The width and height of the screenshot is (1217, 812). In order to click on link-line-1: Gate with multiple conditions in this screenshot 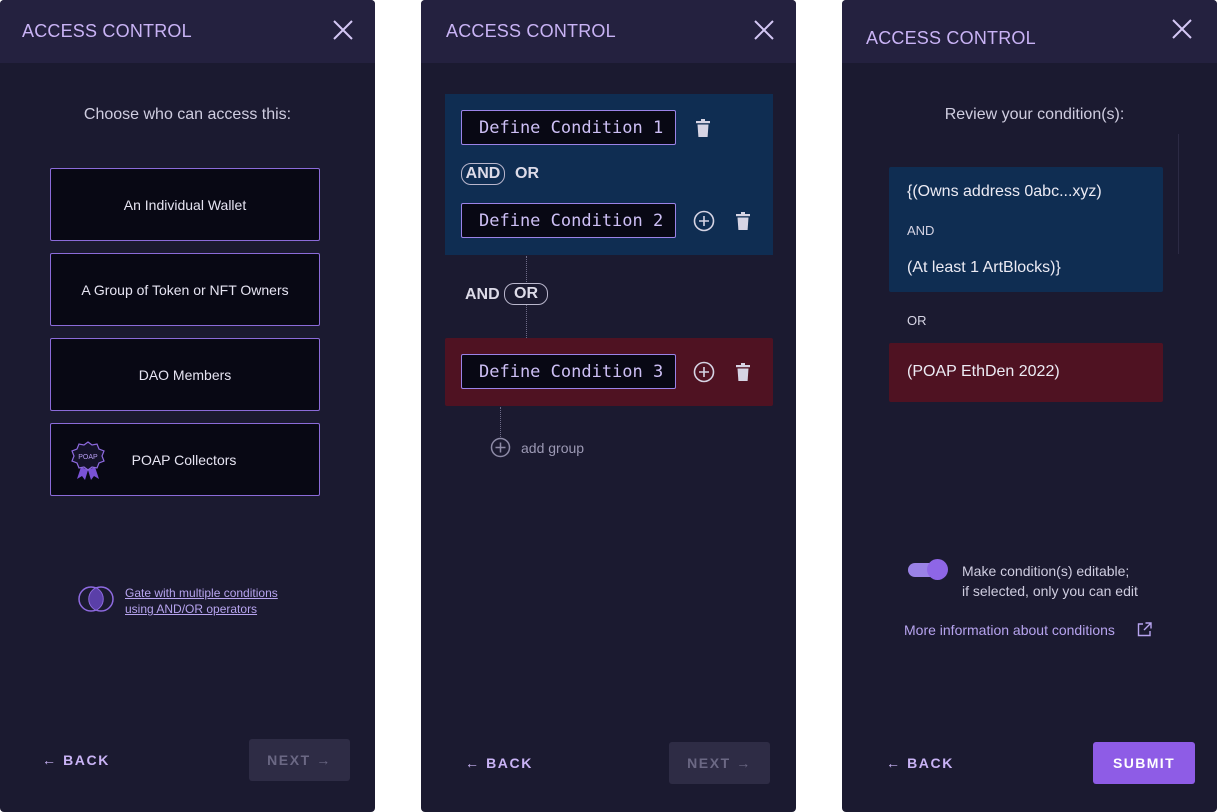, I will do `click(201, 593)`.